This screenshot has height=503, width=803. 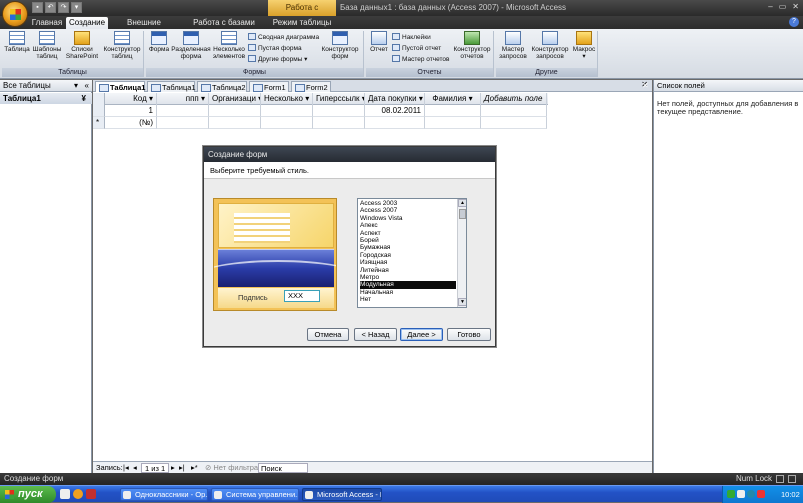 I want to click on list-item-selected: Модульная, so click(x=408, y=285).